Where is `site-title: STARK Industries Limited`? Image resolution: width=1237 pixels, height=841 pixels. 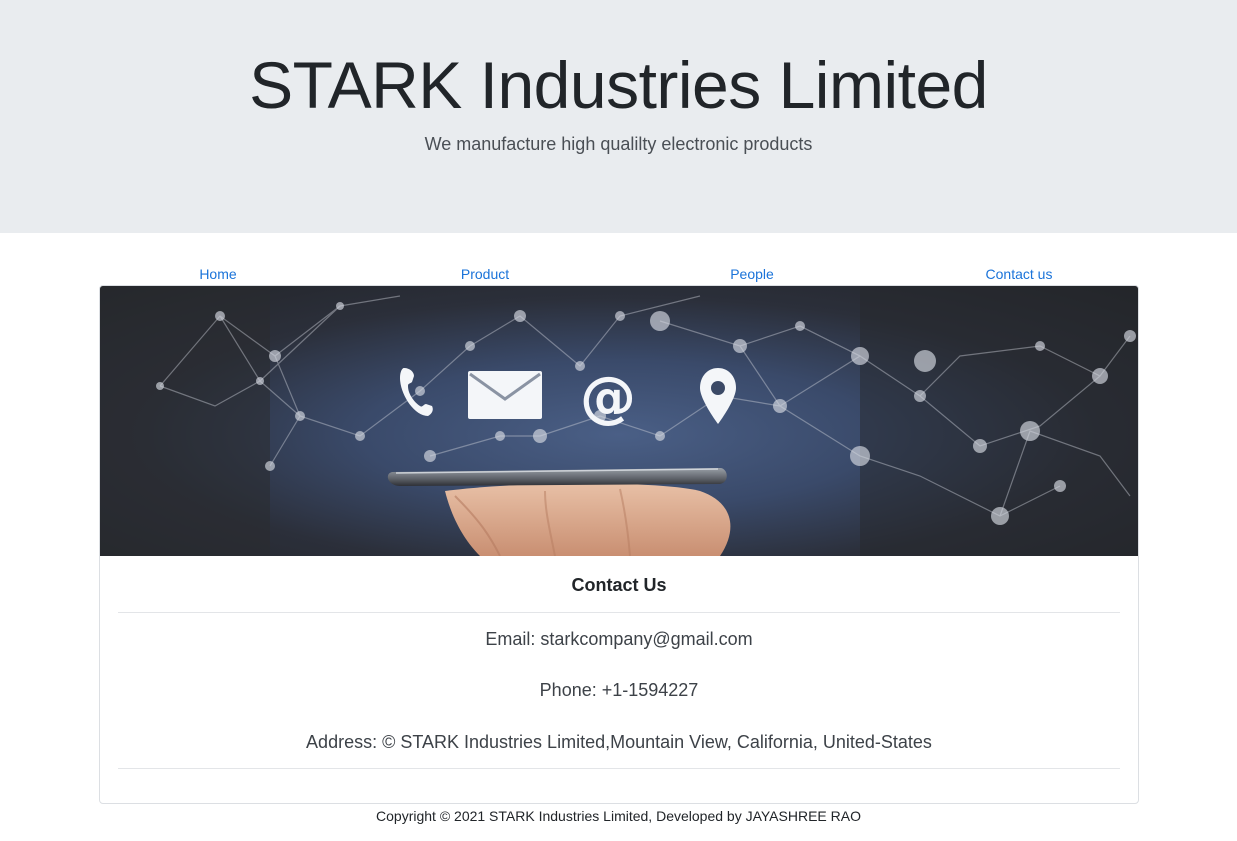
site-title: STARK Industries Limited is located at coordinates (618, 85).